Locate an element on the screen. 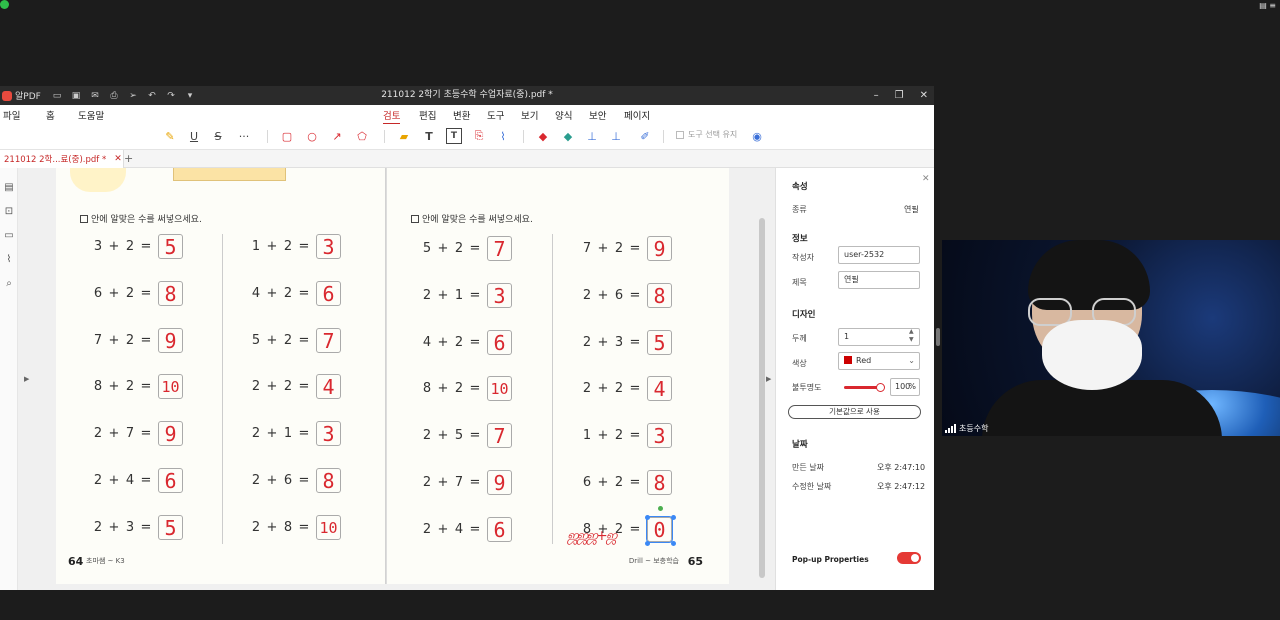 The width and height of the screenshot is (1280, 620). scribble-annotation: ஜஜஜ+ஜ is located at coordinates (592, 537).